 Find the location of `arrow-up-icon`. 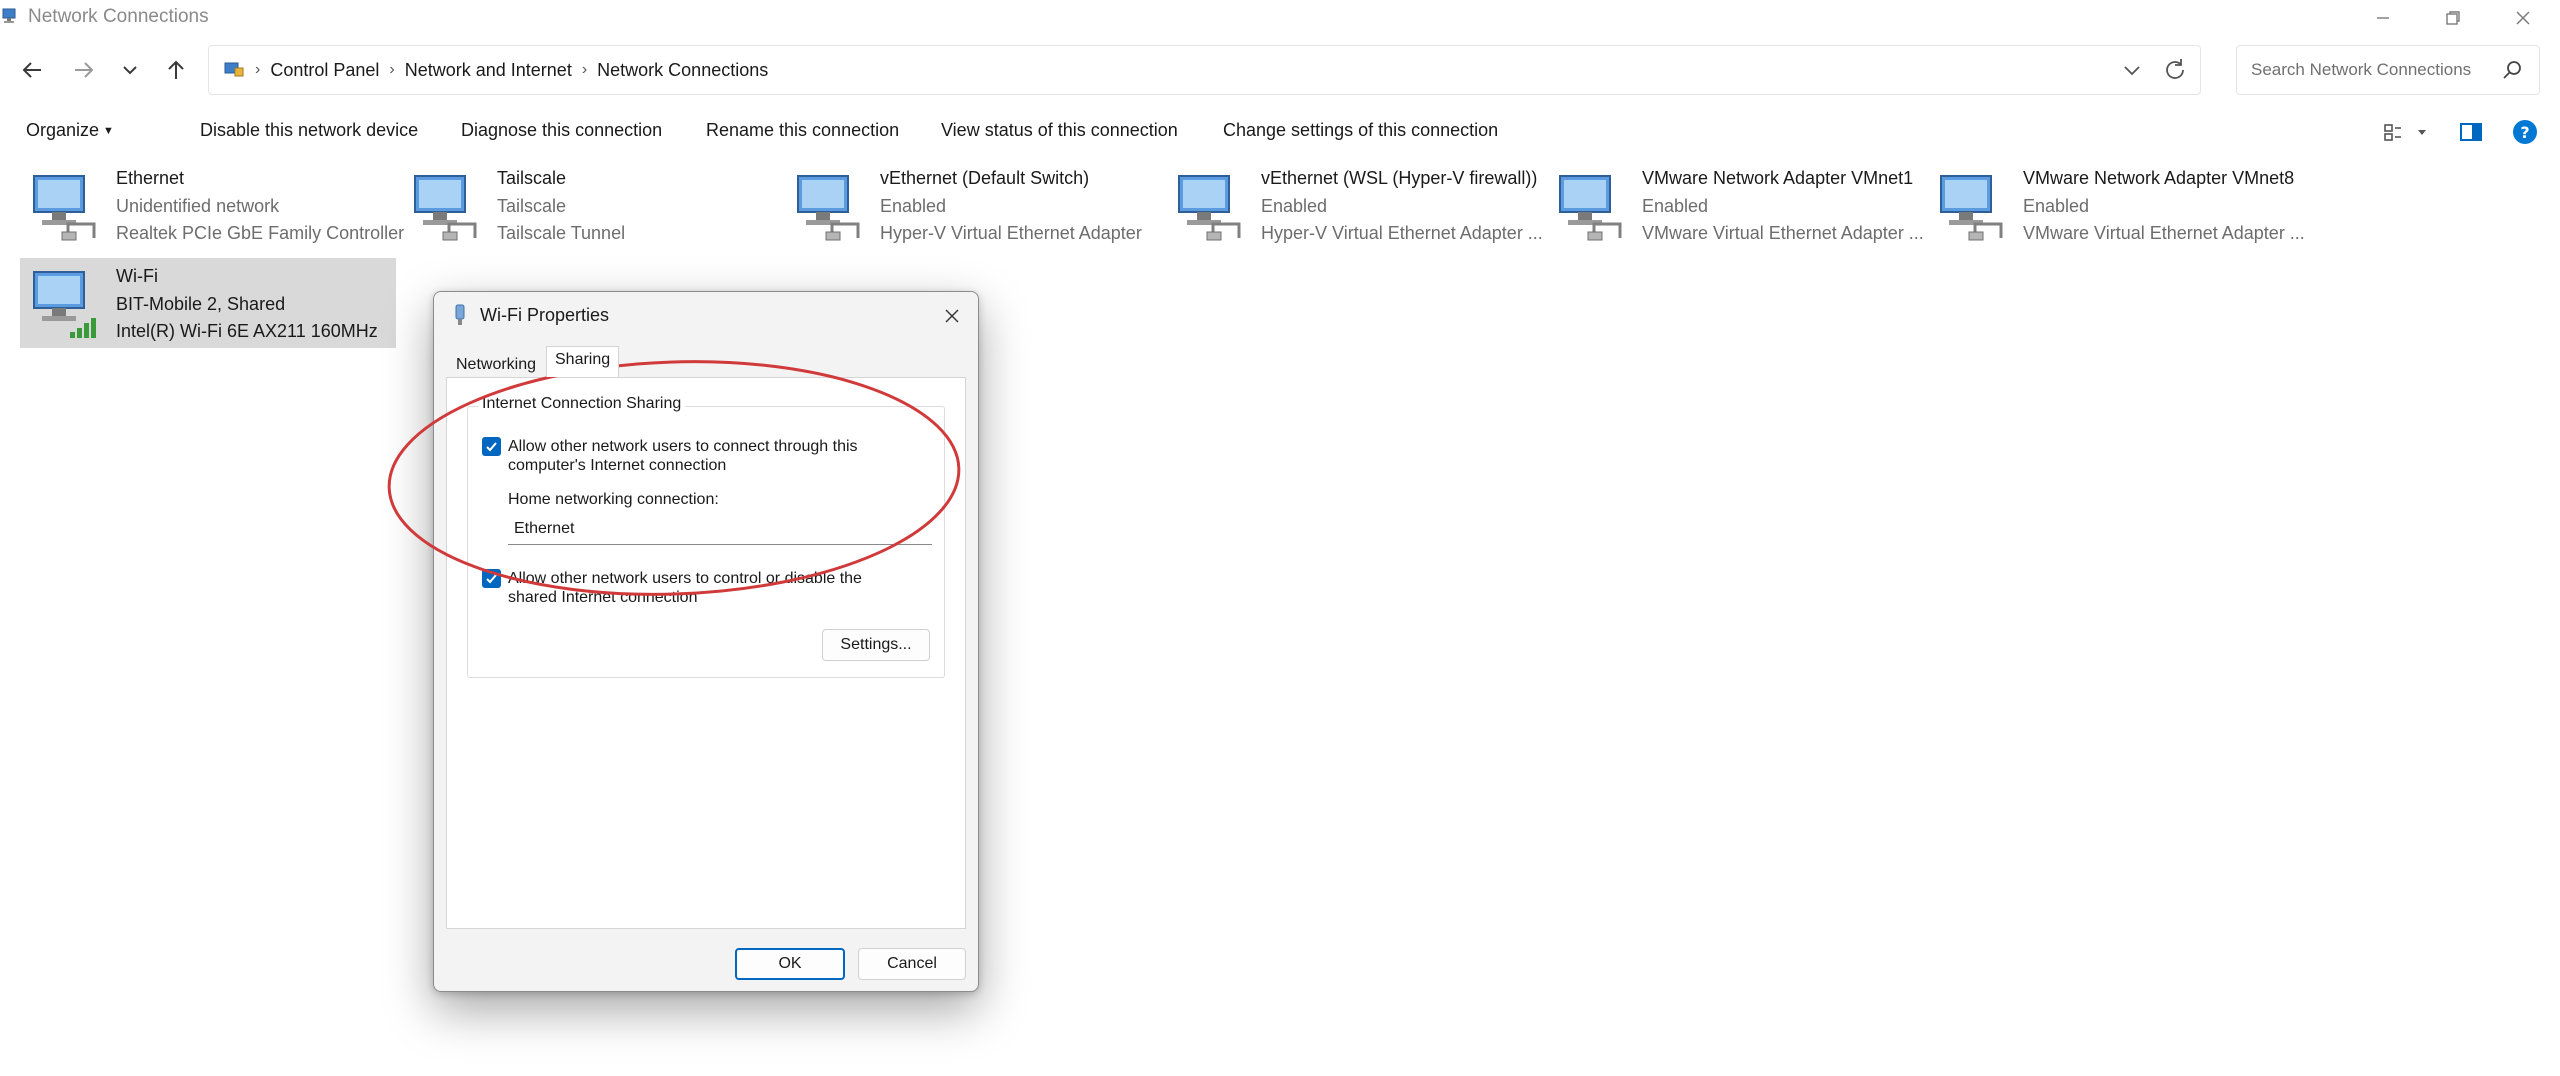

arrow-up-icon is located at coordinates (176, 69).